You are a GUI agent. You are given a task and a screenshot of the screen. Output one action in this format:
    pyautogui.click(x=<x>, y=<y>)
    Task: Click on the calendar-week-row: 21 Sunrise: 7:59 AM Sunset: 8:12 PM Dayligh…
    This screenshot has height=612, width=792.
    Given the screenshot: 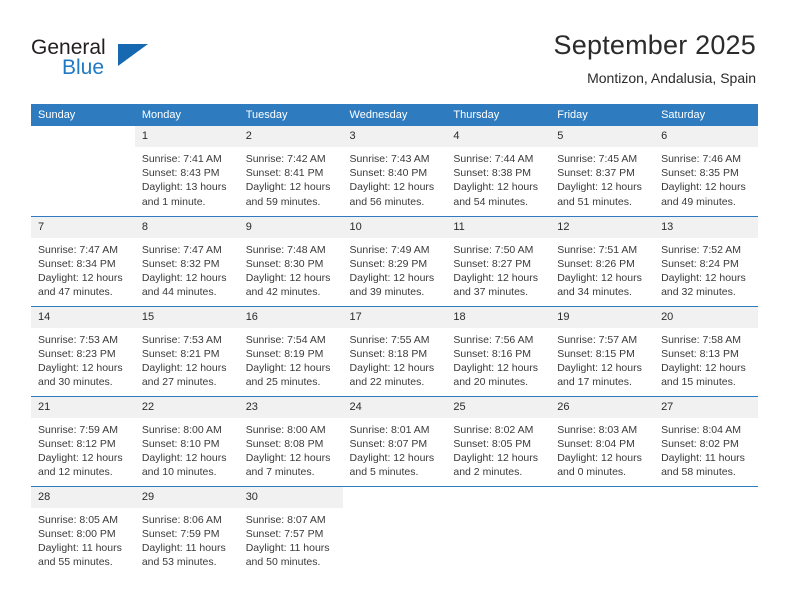 What is the action you would take?
    pyautogui.click(x=394, y=440)
    